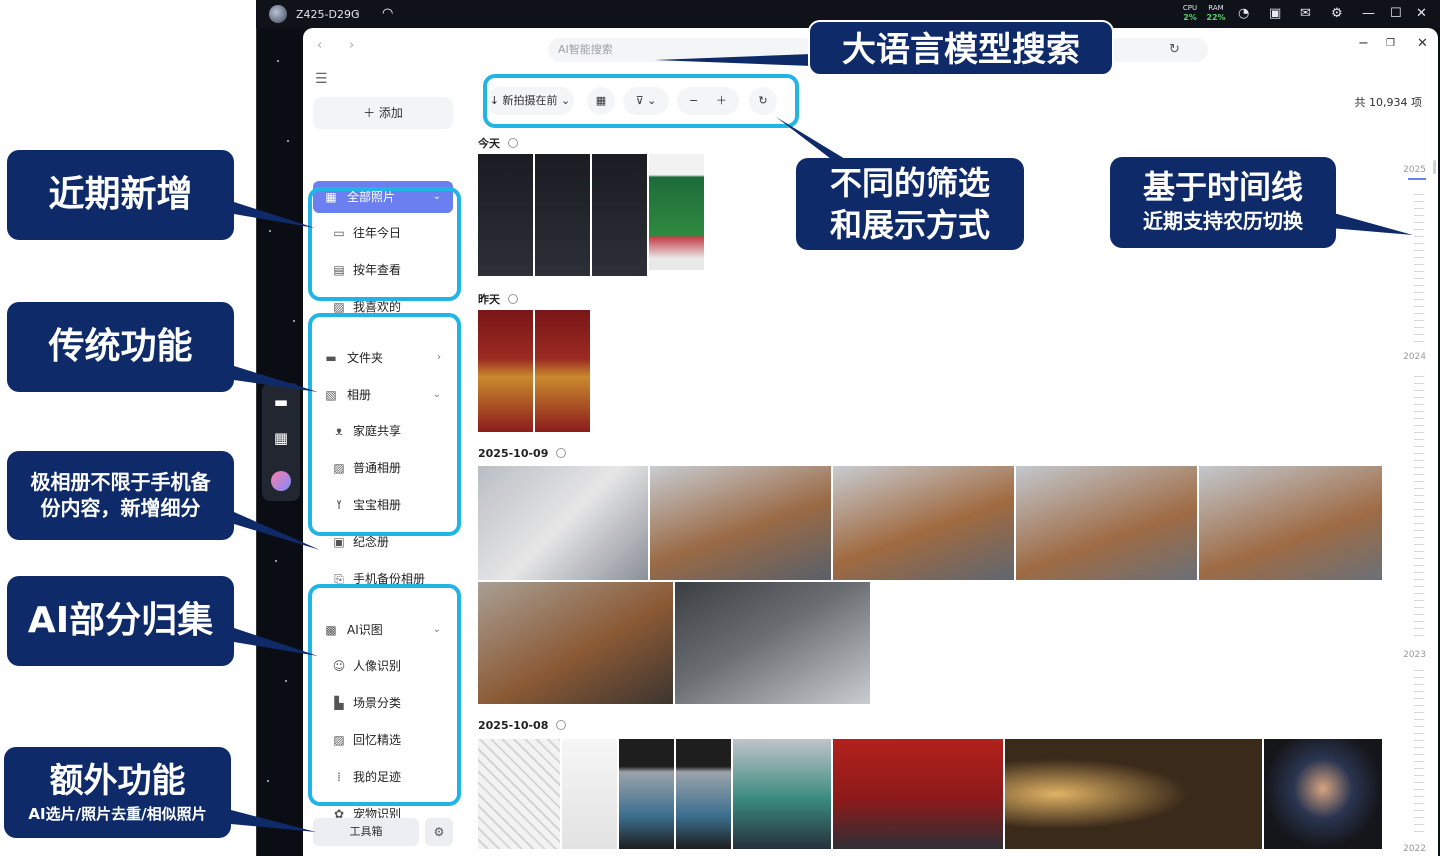  What do you see at coordinates (120, 195) in the screenshot?
I see `callout-recent: 近期新增` at bounding box center [120, 195].